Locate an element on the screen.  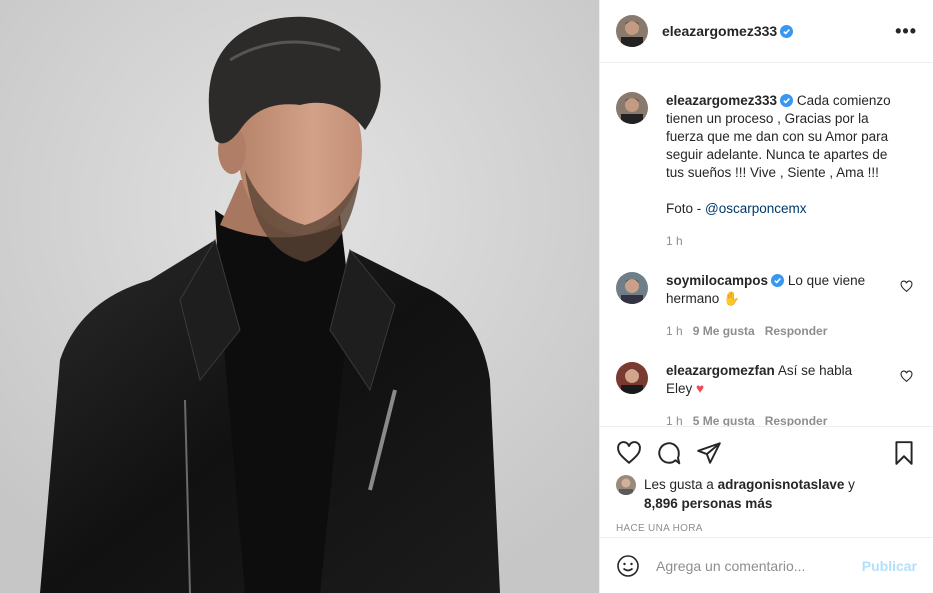
post-time-ago: HACE UNA HORA is located at coordinates (766, 528).